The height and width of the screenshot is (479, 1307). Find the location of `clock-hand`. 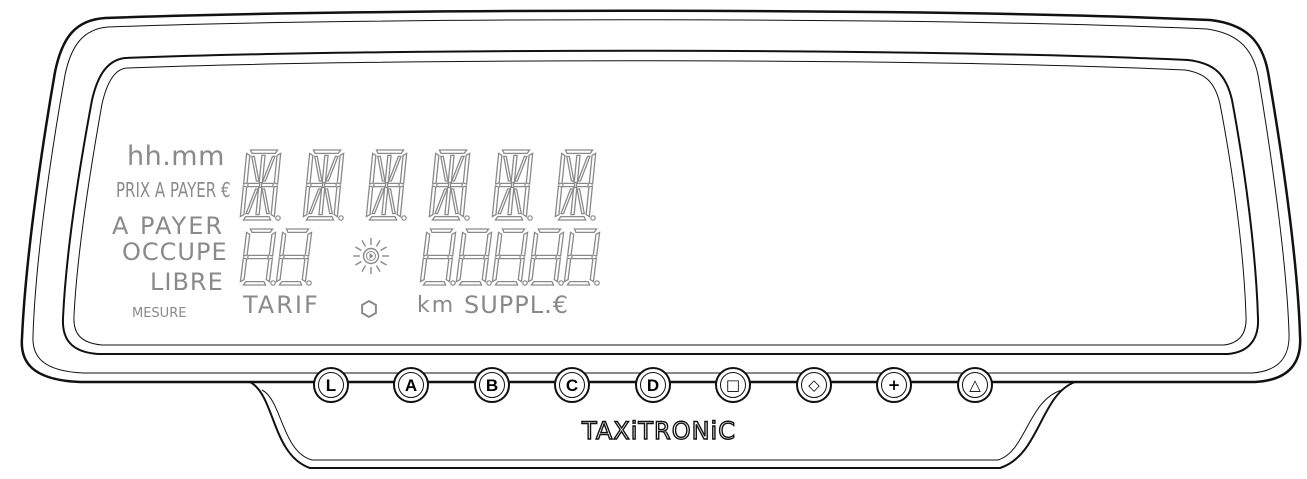

clock-hand is located at coordinates (371, 256).